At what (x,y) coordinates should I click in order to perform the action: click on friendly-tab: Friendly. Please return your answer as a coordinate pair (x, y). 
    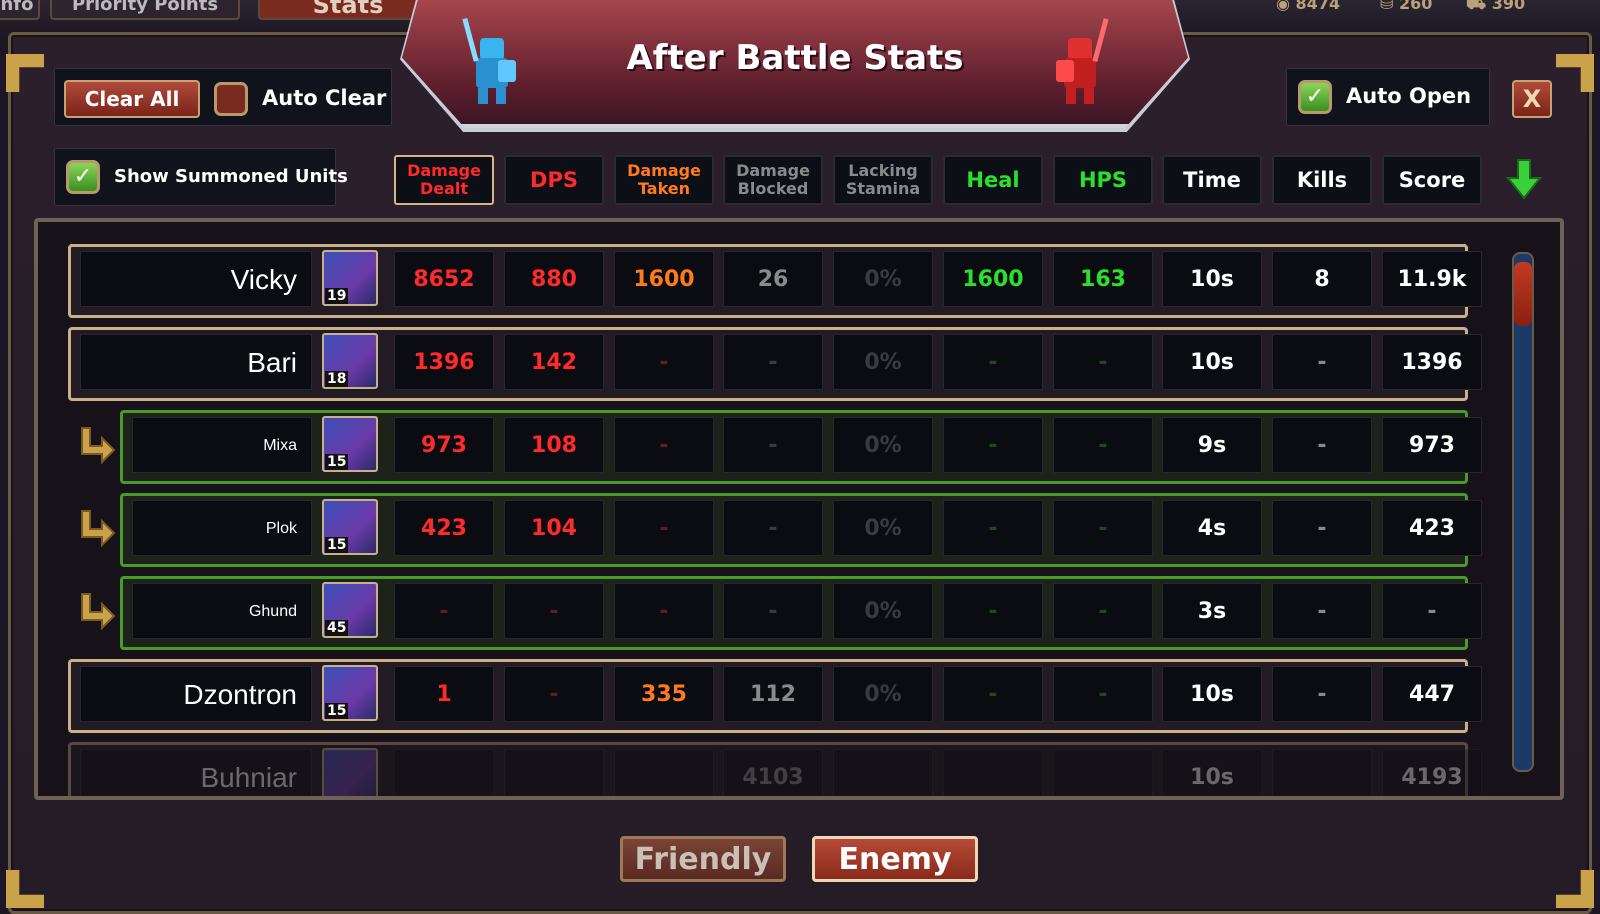
    Looking at the image, I should click on (703, 859).